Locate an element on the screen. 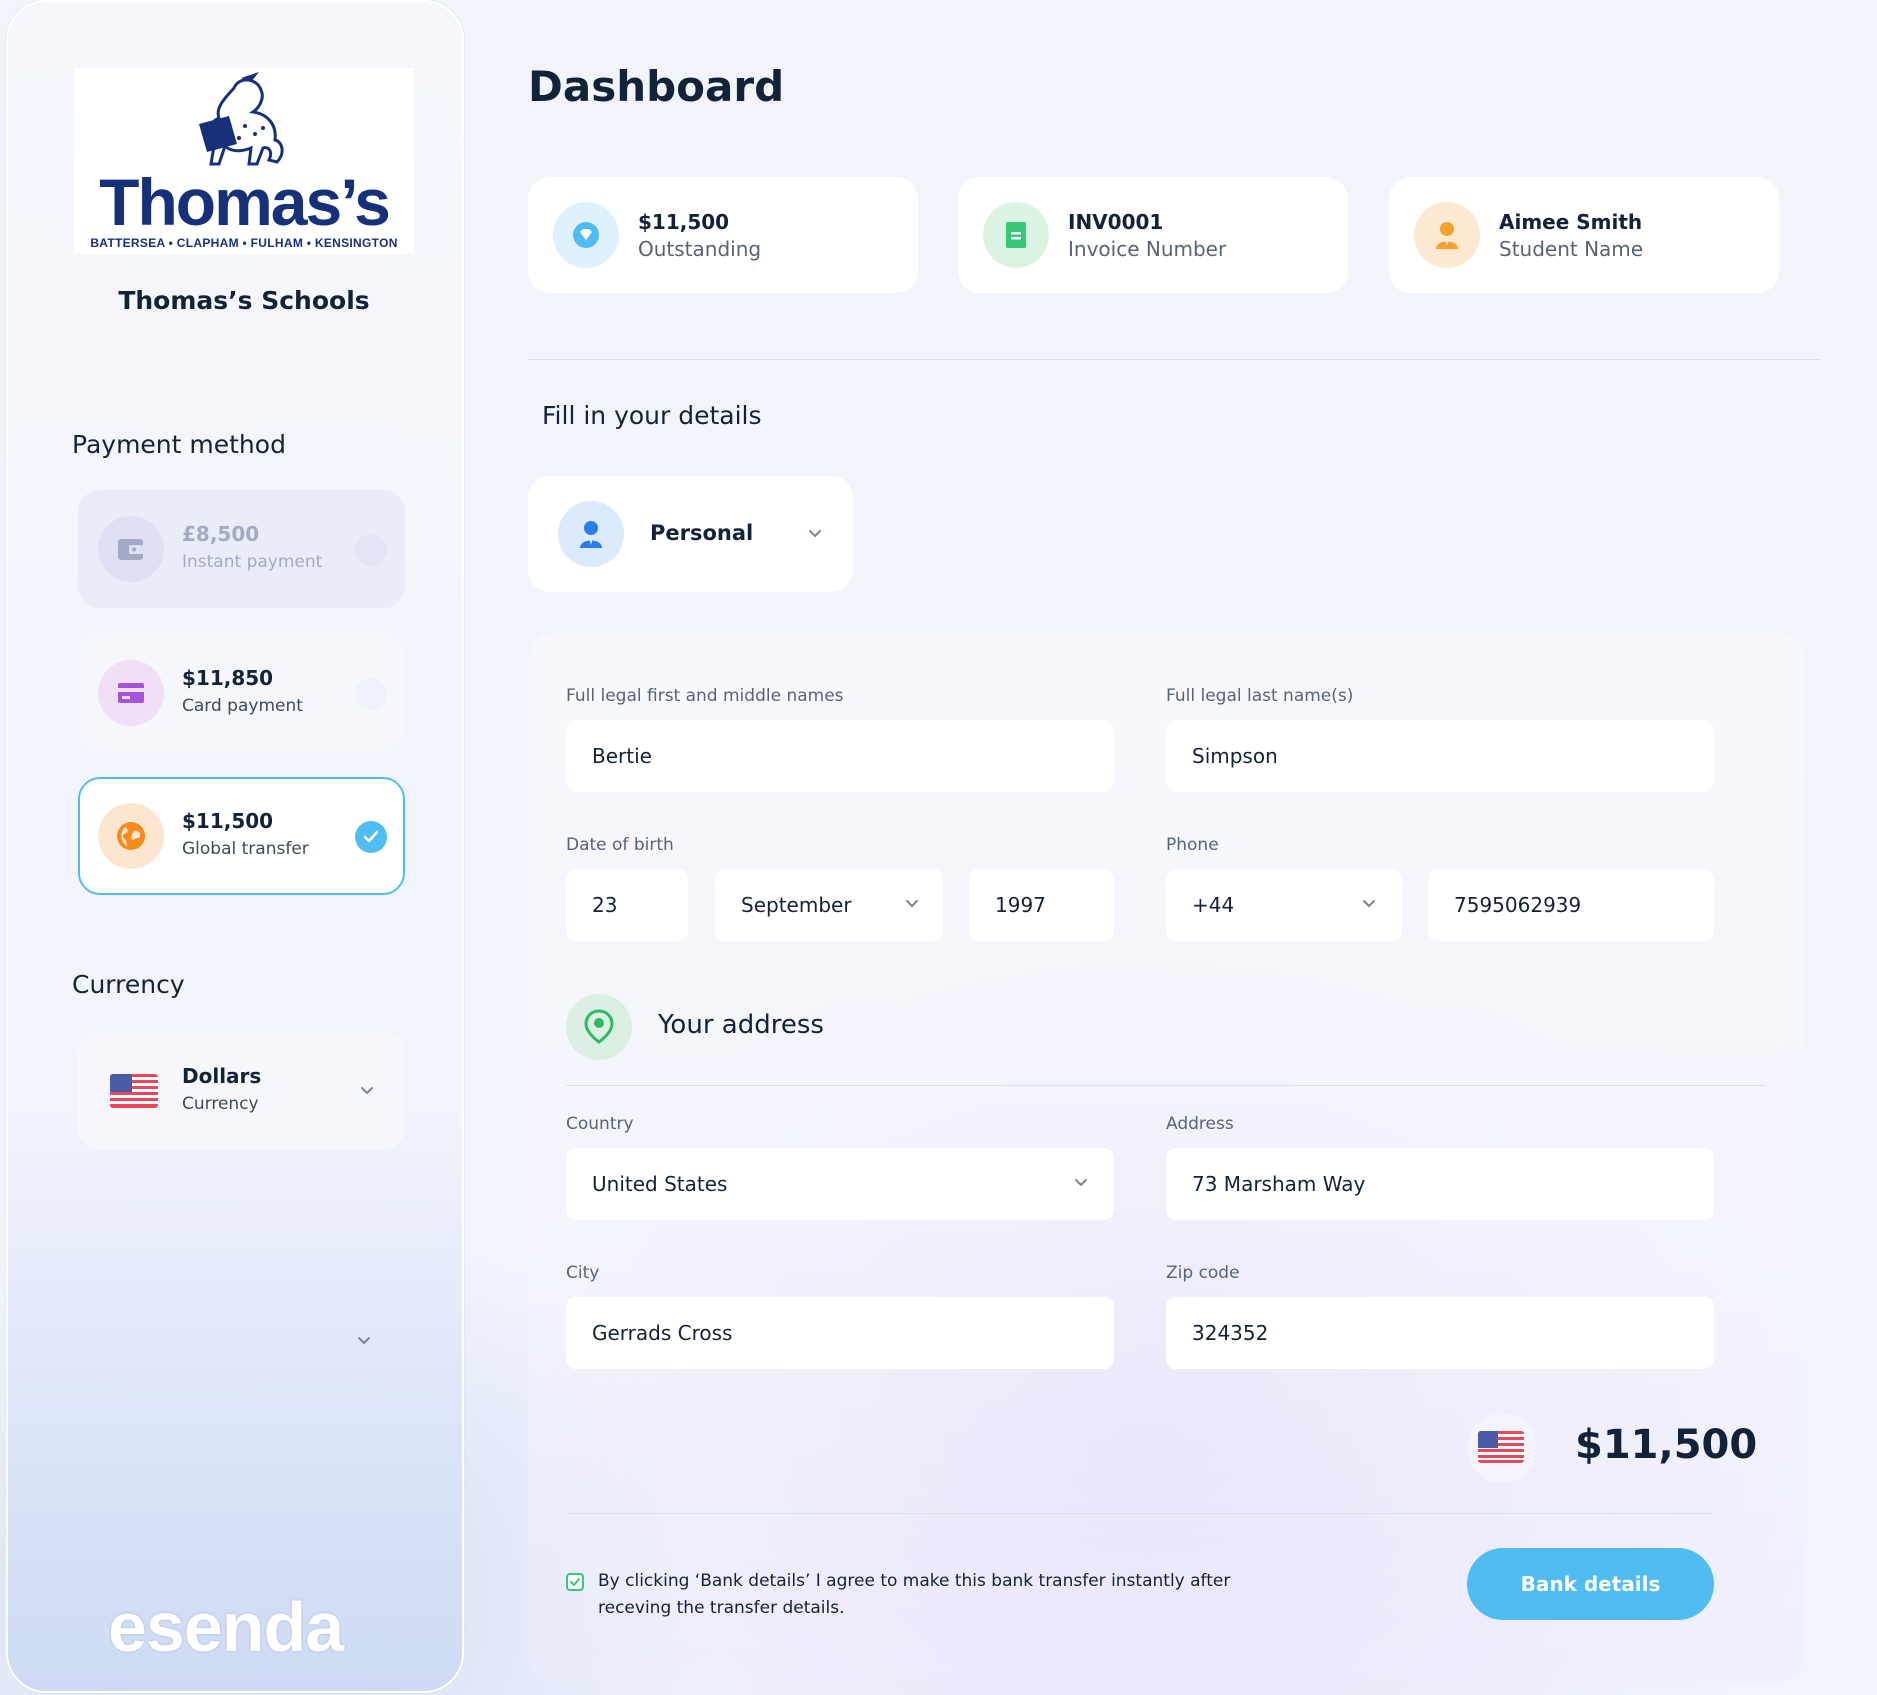 The height and width of the screenshot is (1695, 1877). payment-amount: $11,850 is located at coordinates (228, 678).